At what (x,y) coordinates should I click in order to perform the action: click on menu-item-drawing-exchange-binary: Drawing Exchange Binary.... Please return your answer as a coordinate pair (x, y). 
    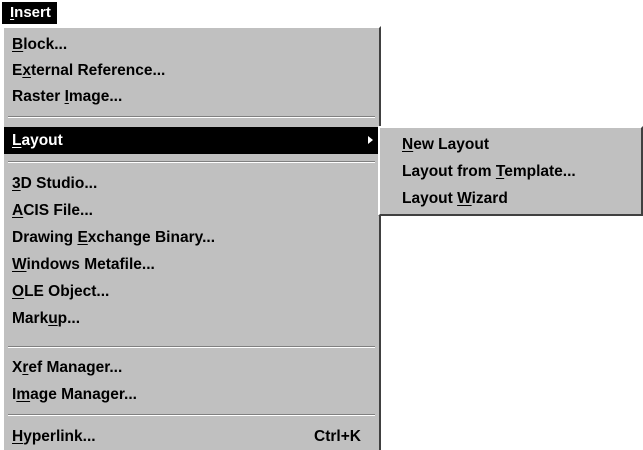
    Looking at the image, I should click on (191, 238).